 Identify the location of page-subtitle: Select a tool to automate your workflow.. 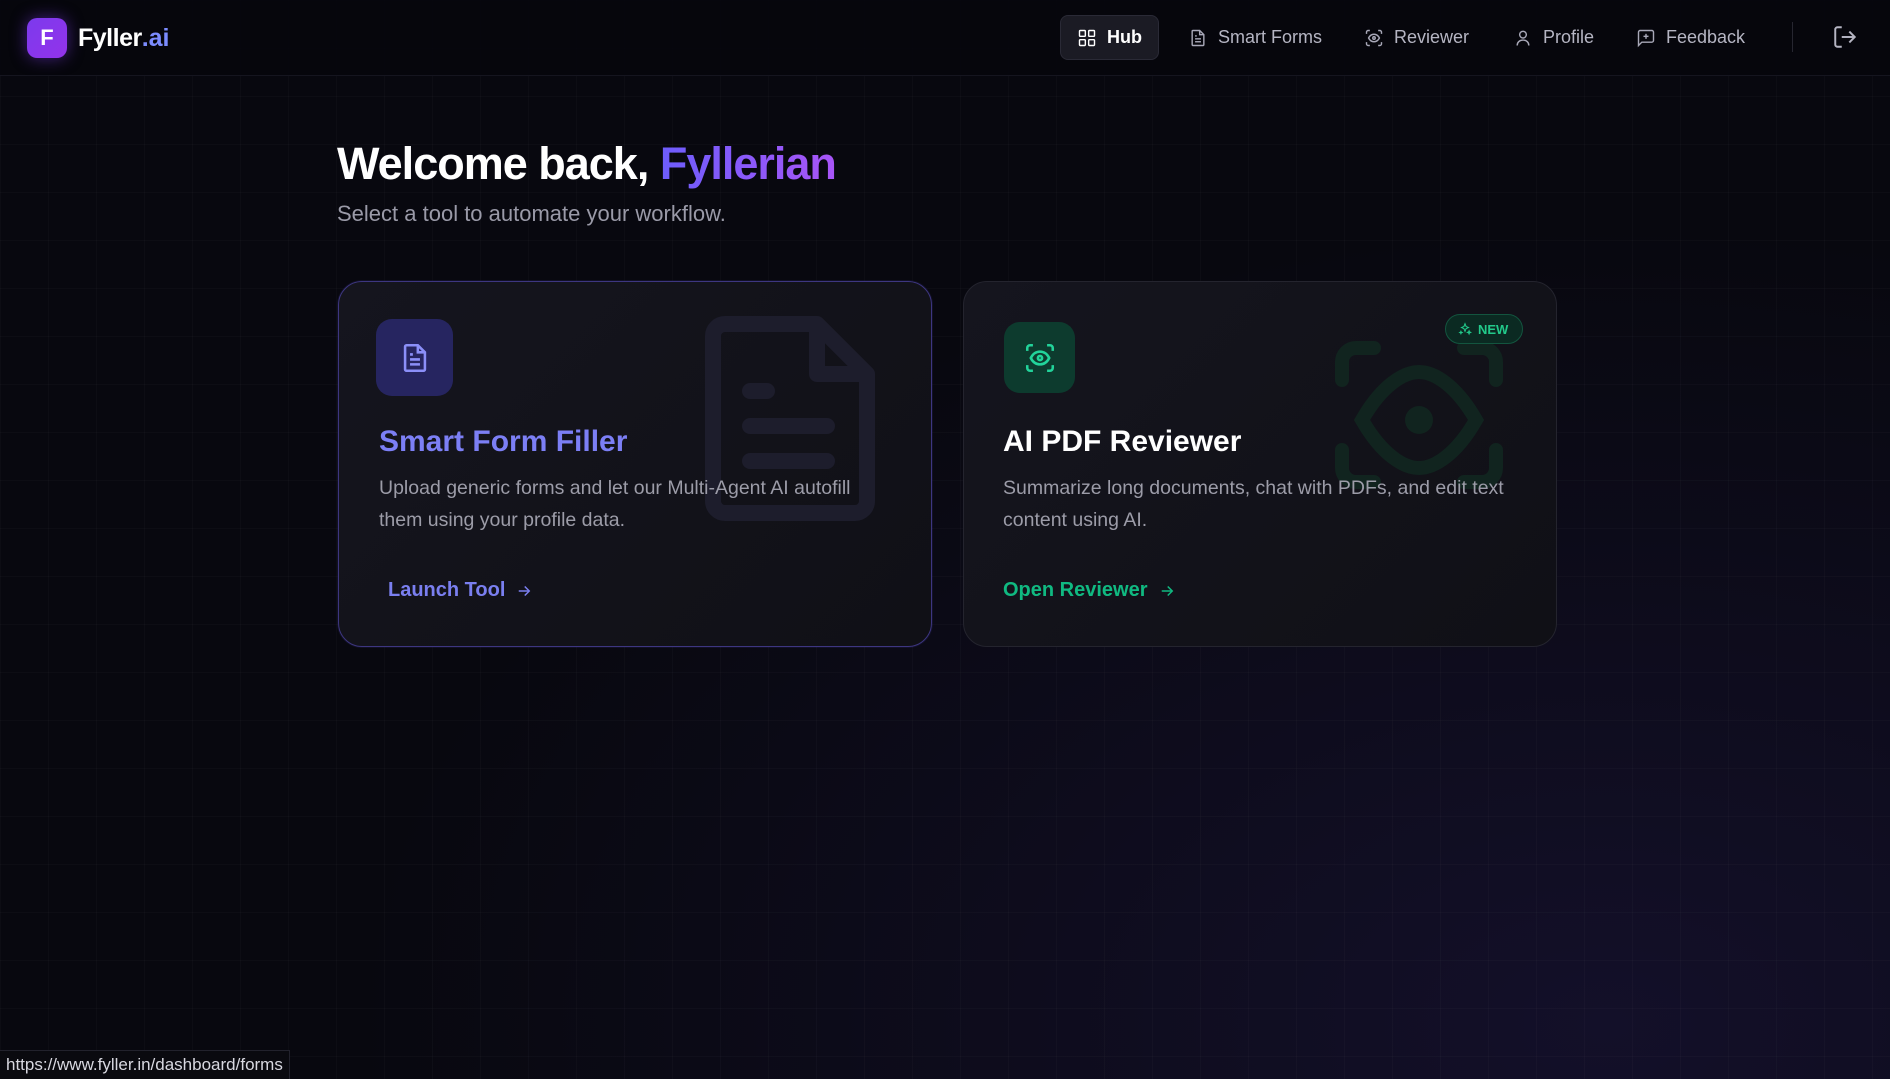
(531, 213).